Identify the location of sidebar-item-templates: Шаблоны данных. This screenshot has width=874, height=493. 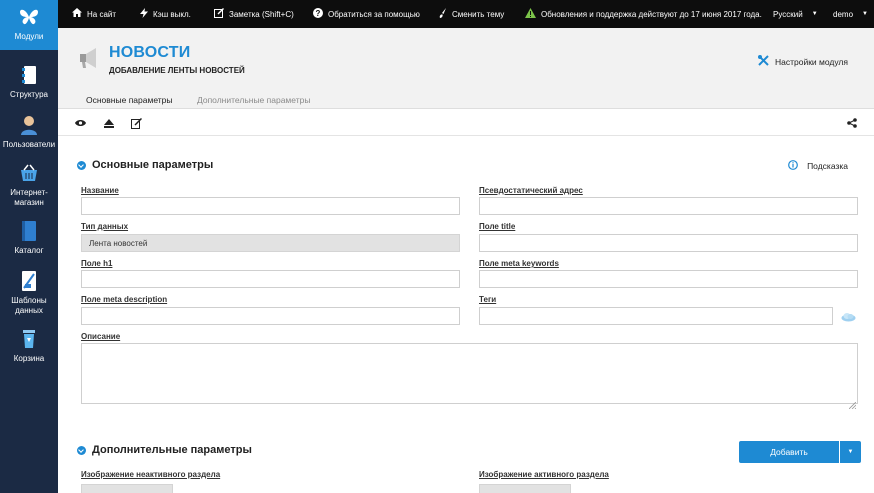
(29, 290).